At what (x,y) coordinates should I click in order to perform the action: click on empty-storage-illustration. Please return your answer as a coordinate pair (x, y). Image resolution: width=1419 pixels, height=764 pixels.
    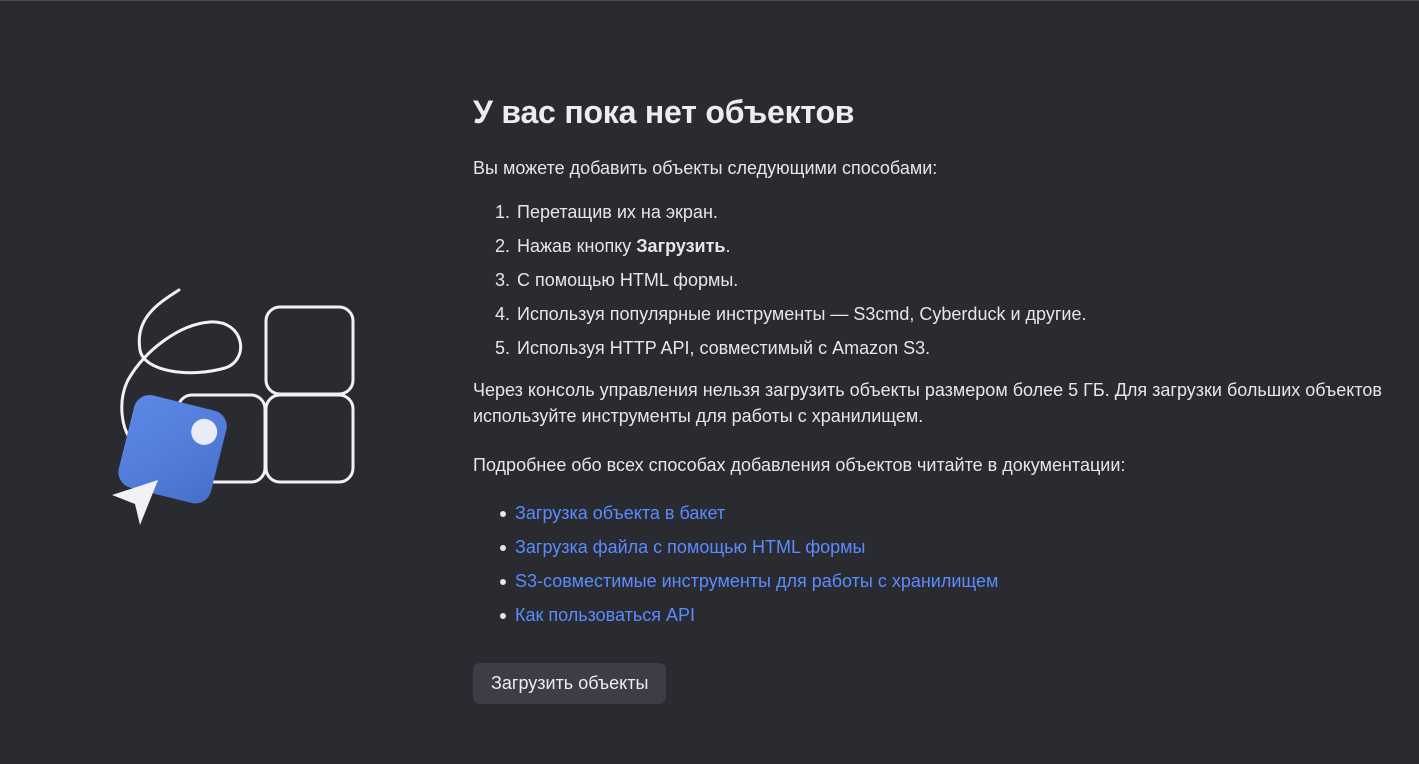
    Looking at the image, I should click on (235, 410).